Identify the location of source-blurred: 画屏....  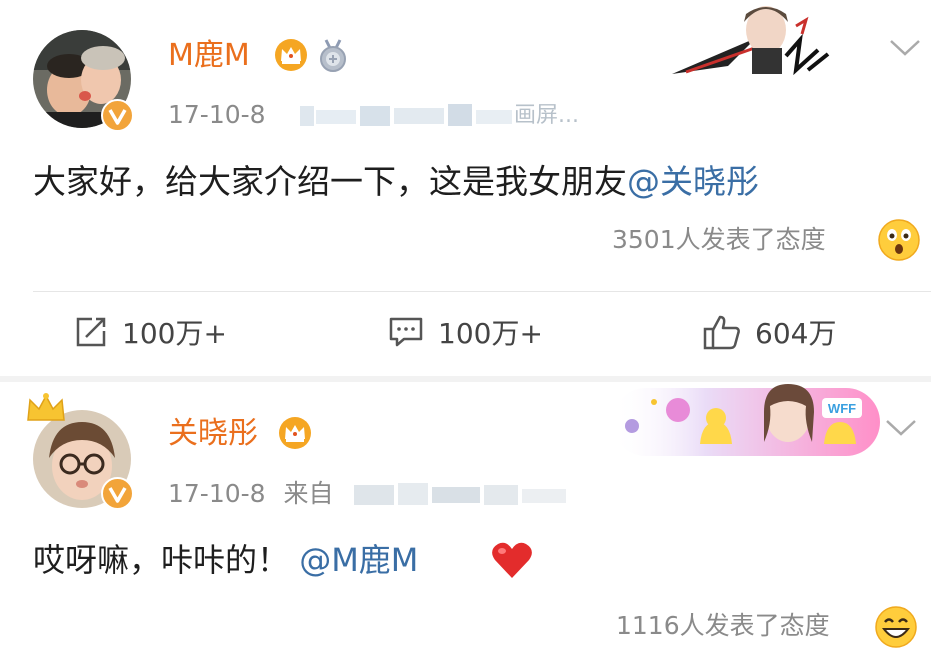
(450, 116).